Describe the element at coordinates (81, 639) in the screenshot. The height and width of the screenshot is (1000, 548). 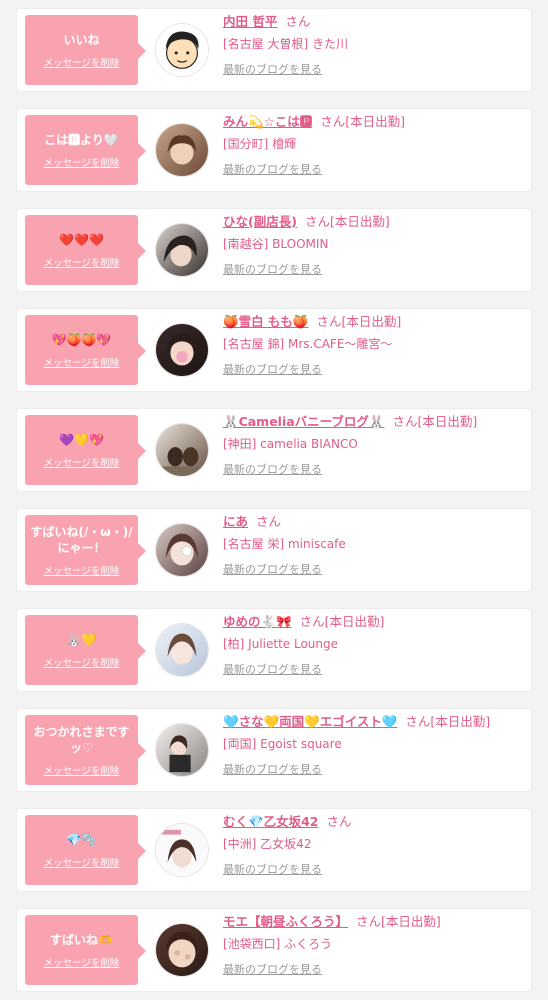
I see `message-text: 🐰💛` at that location.